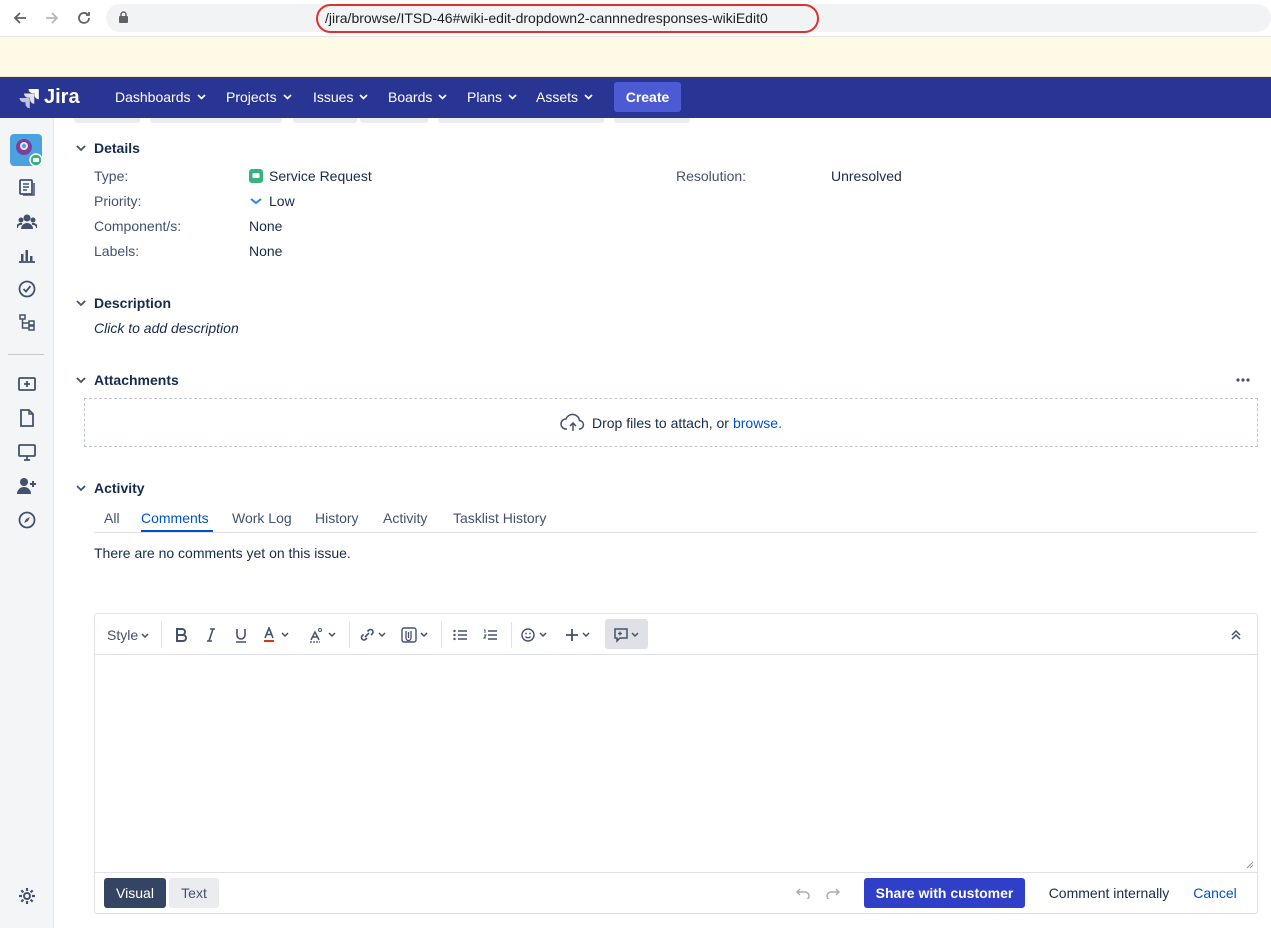  I want to click on editor-toolbar: Style, so click(676, 634).